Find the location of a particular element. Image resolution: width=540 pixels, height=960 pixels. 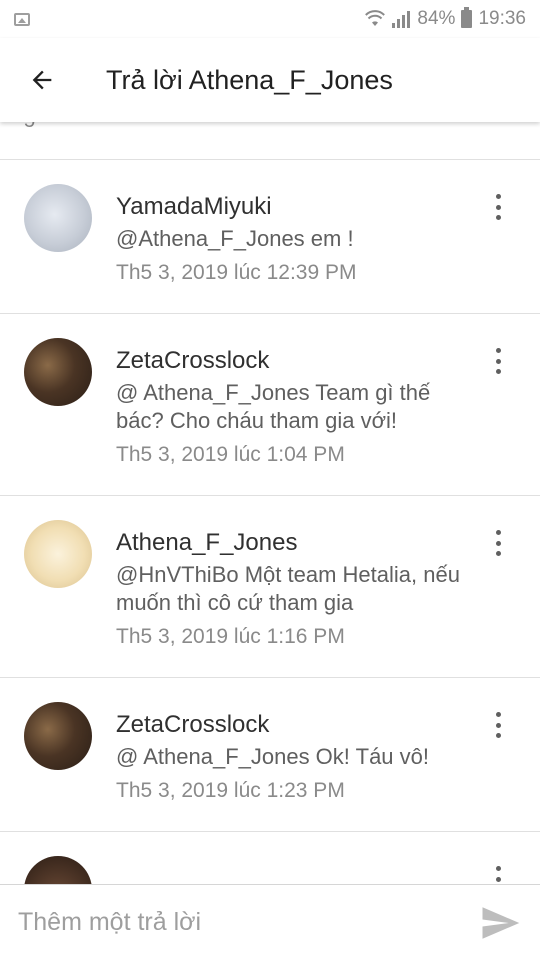

clock: 19:36 is located at coordinates (502, 18).